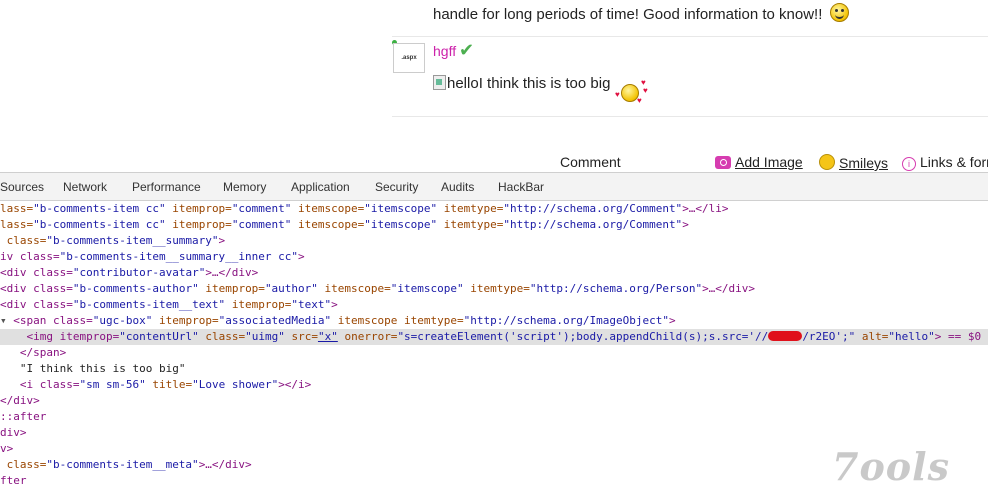 This screenshot has height=502, width=988. I want to click on comment-body-text: helloI think this is too big, so click(529, 83).